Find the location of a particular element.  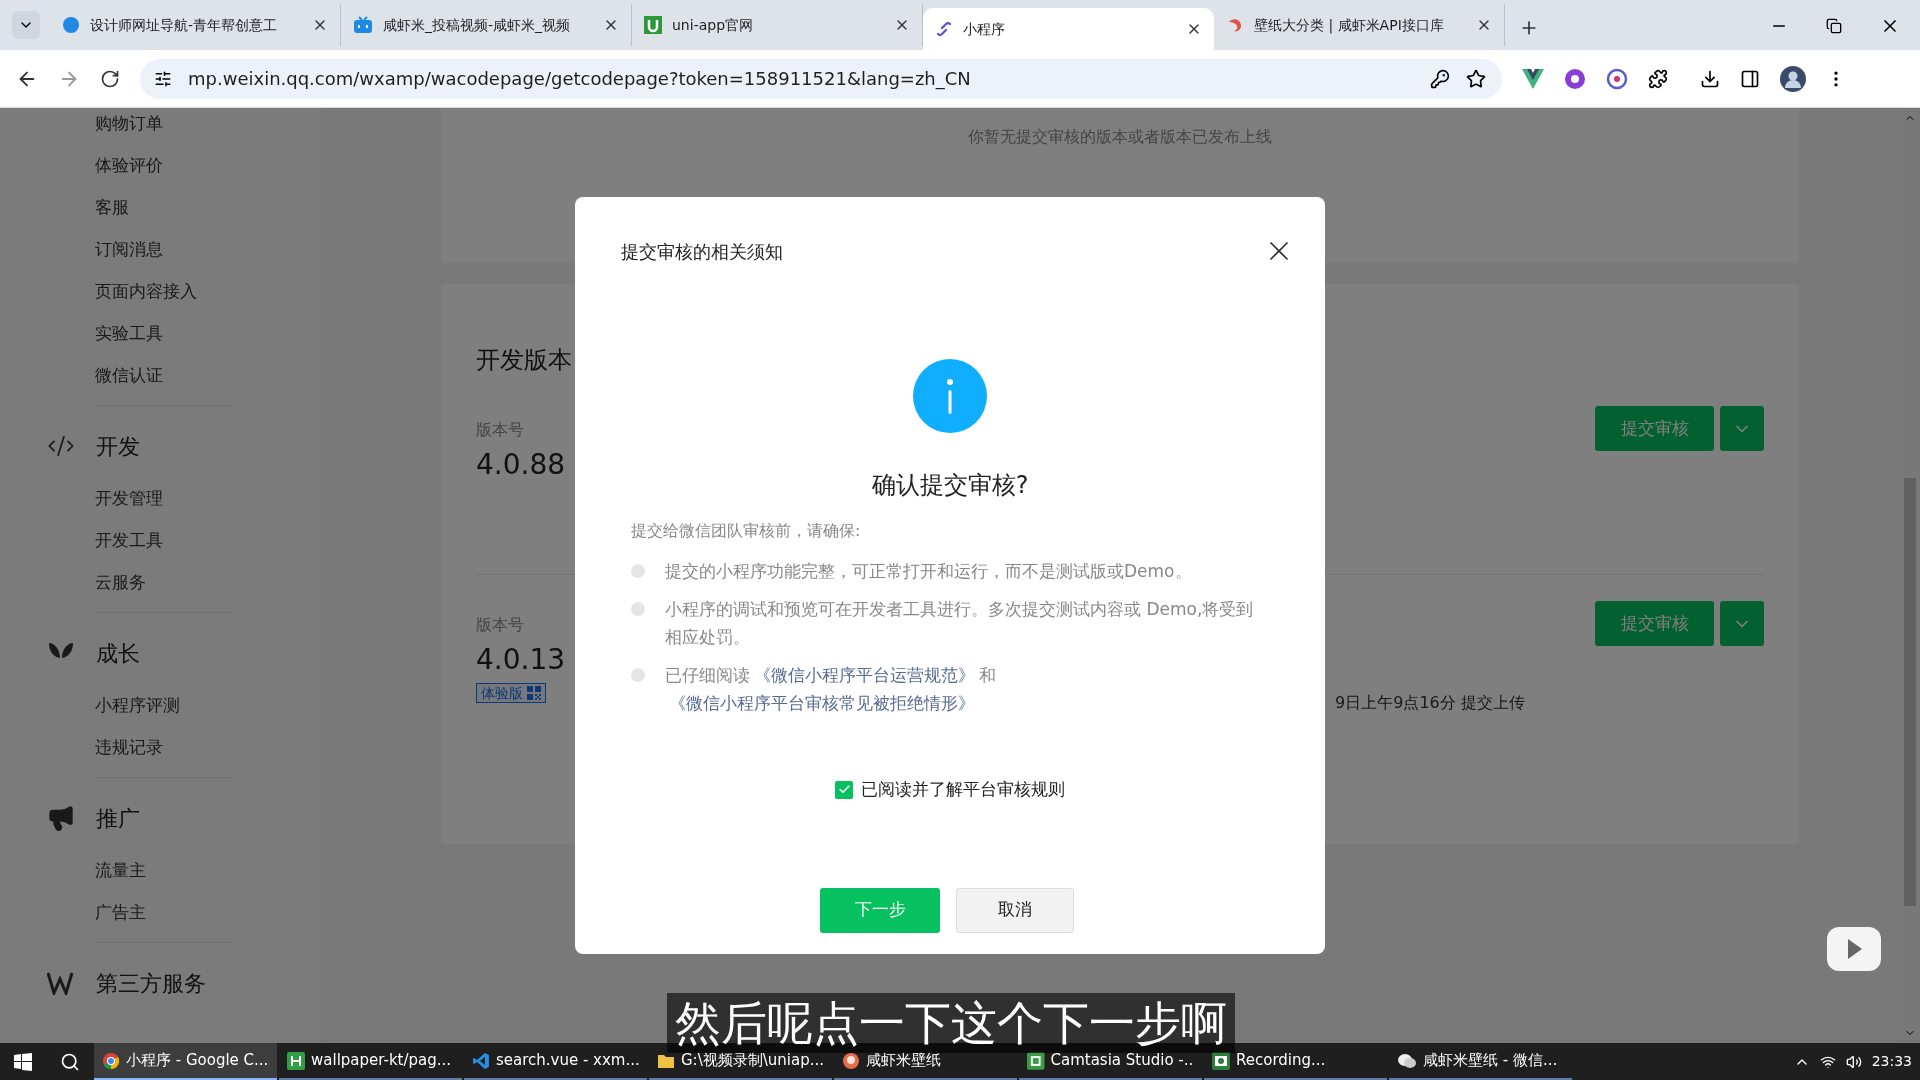

chat-icon is located at coordinates (1407, 1060).